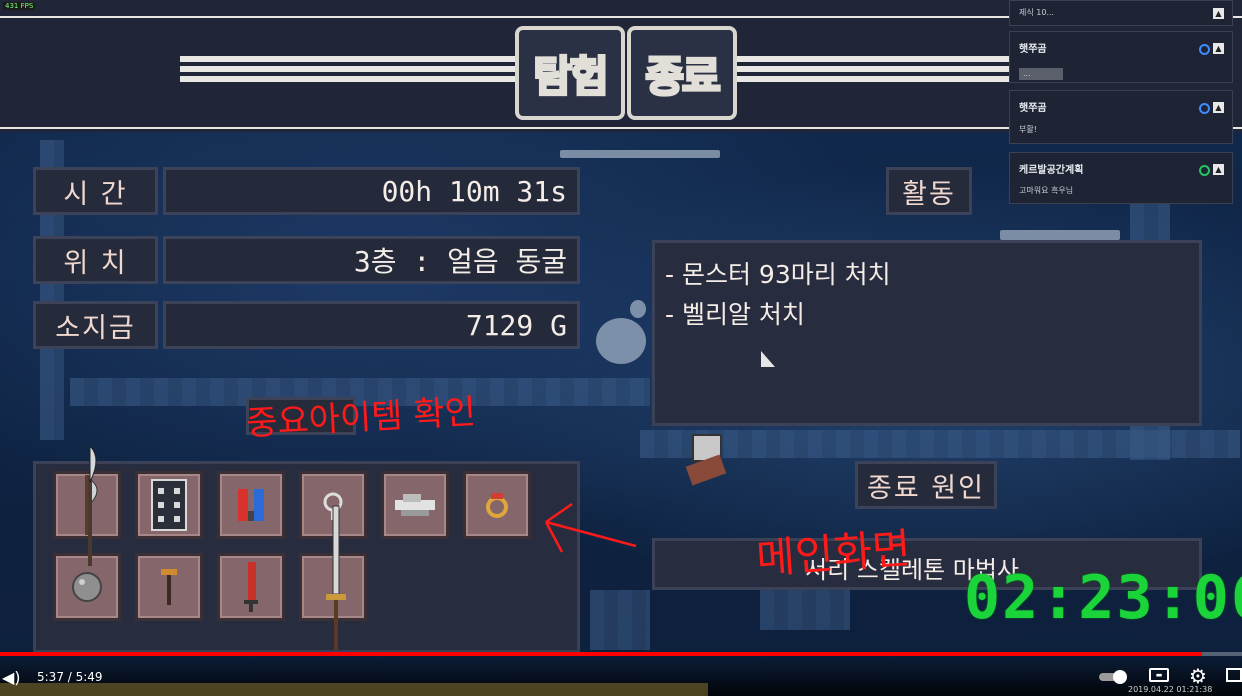  Describe the element at coordinates (929, 191) in the screenshot. I see `activity-label: 활동` at that location.